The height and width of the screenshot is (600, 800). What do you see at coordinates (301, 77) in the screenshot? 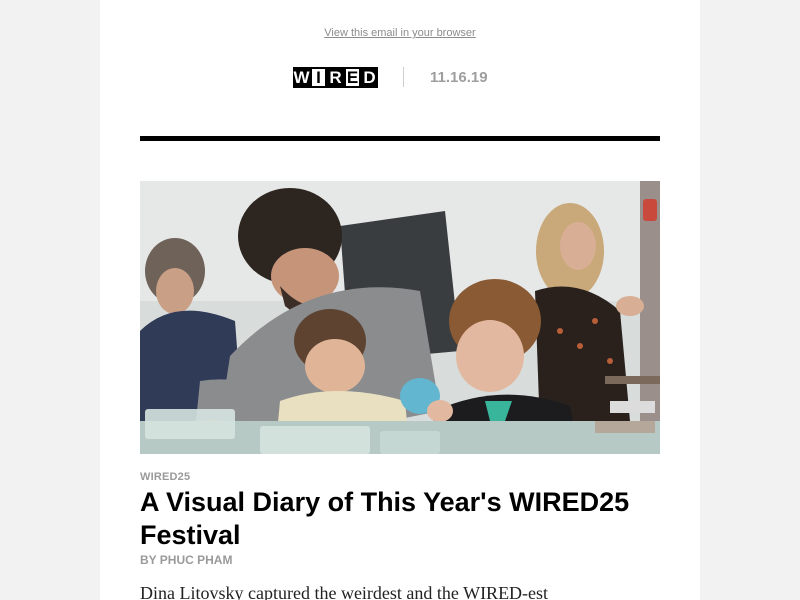
I see `logo-letter-w: W` at bounding box center [301, 77].